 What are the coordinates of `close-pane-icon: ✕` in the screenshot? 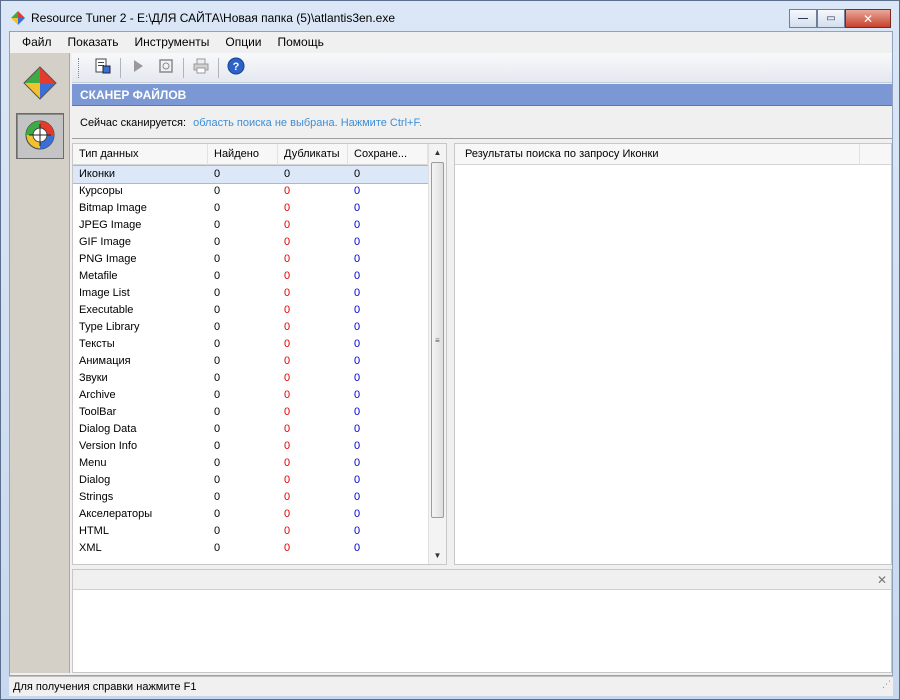 It's located at (882, 580).